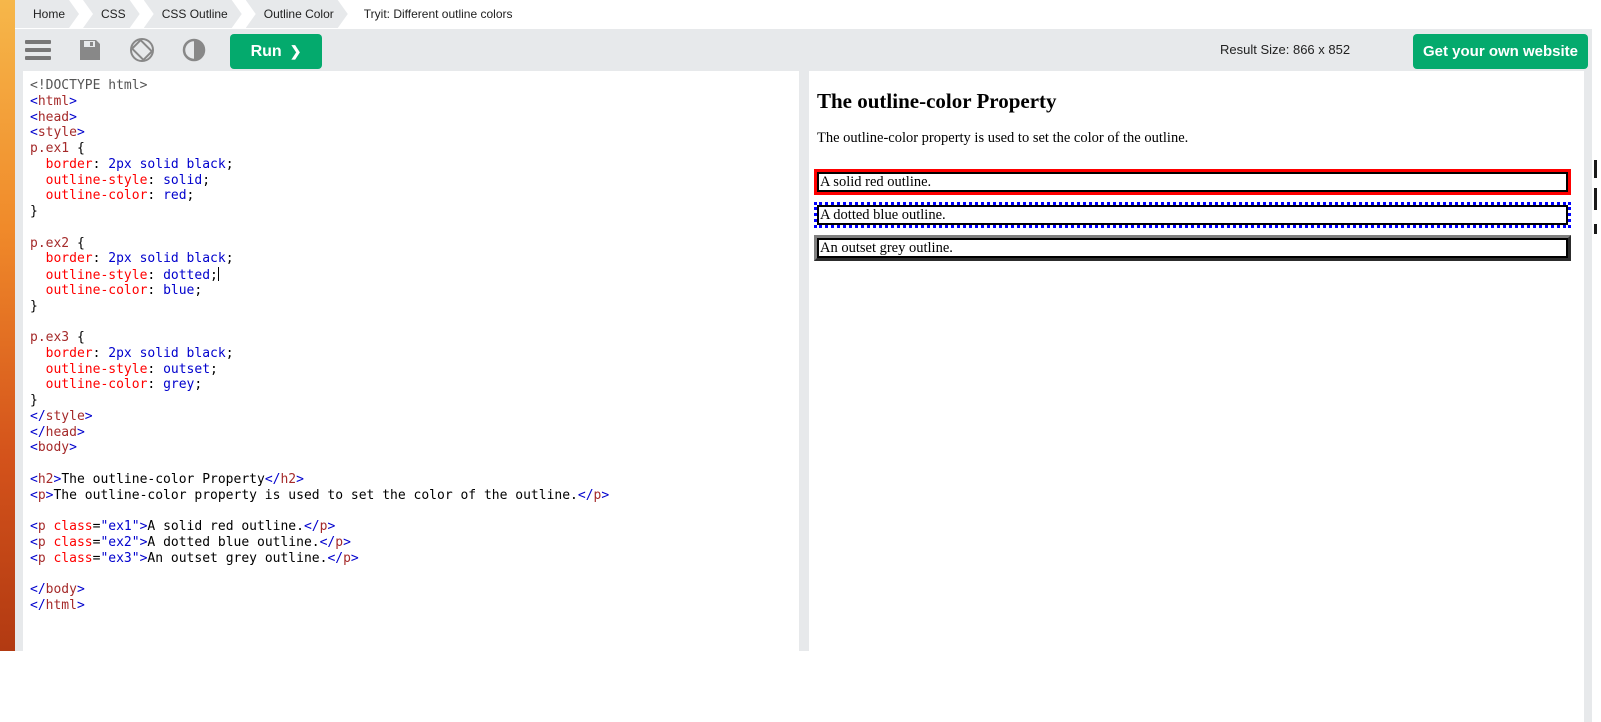 The height and width of the screenshot is (722, 1601). I want to click on run-button-label: Run, so click(266, 51).